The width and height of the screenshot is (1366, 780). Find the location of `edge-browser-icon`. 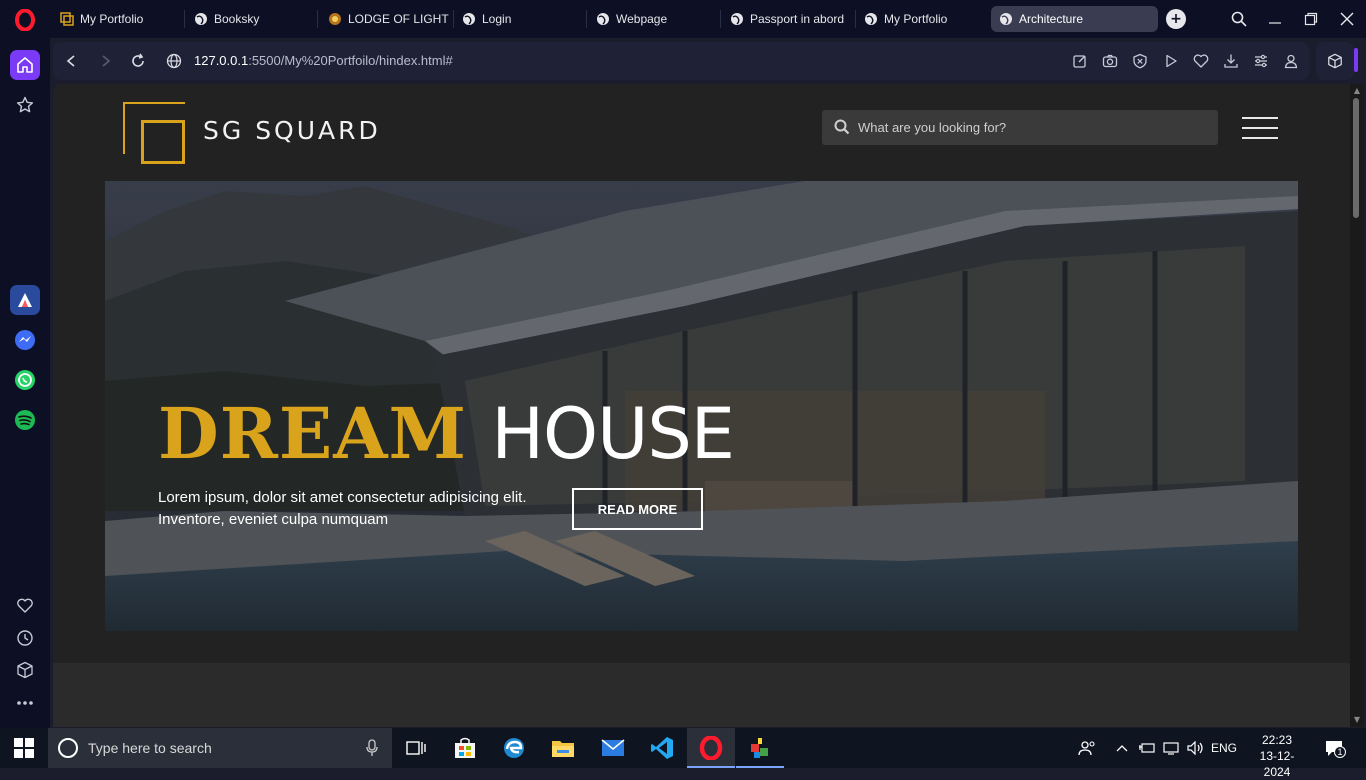

edge-browser-icon is located at coordinates (514, 748).